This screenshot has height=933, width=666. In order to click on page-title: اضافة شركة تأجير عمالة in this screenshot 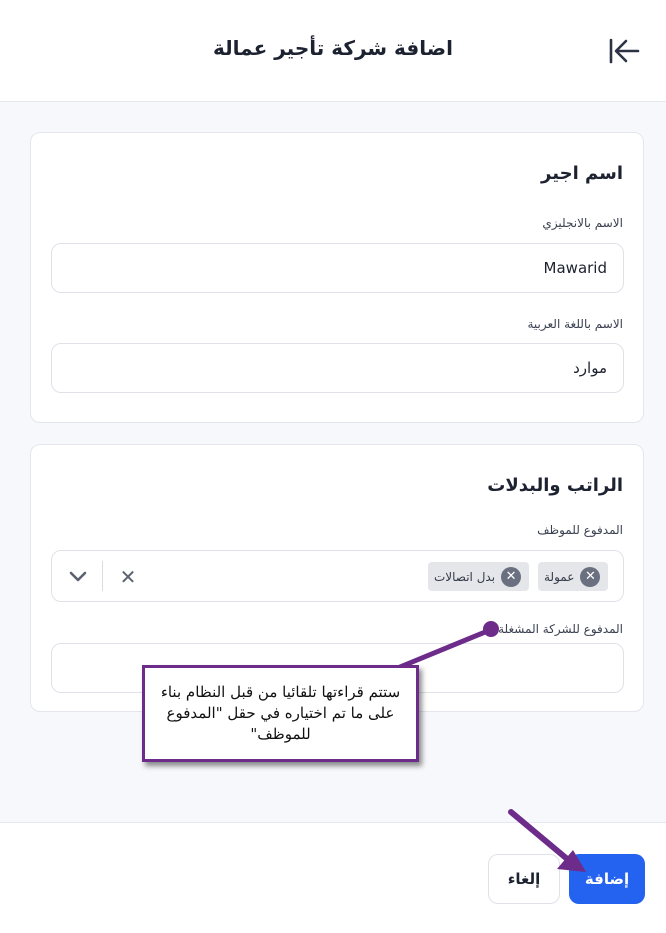, I will do `click(333, 48)`.